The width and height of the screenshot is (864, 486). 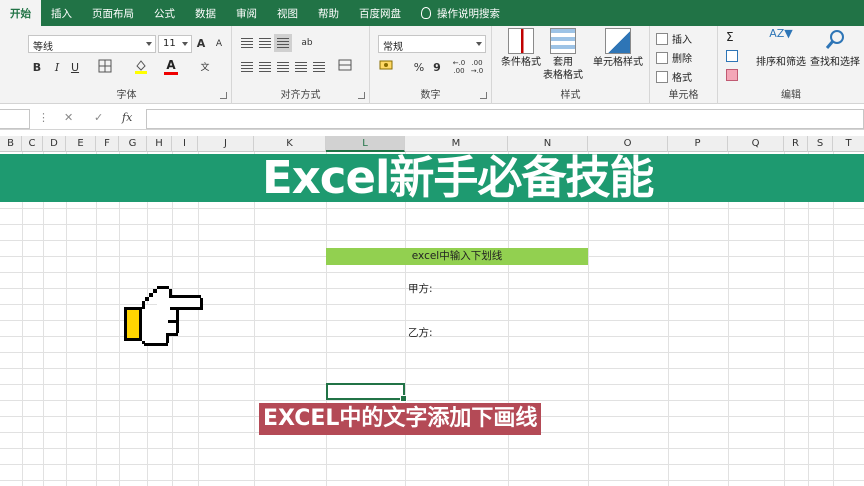 I want to click on bold-button: B, so click(x=37, y=68).